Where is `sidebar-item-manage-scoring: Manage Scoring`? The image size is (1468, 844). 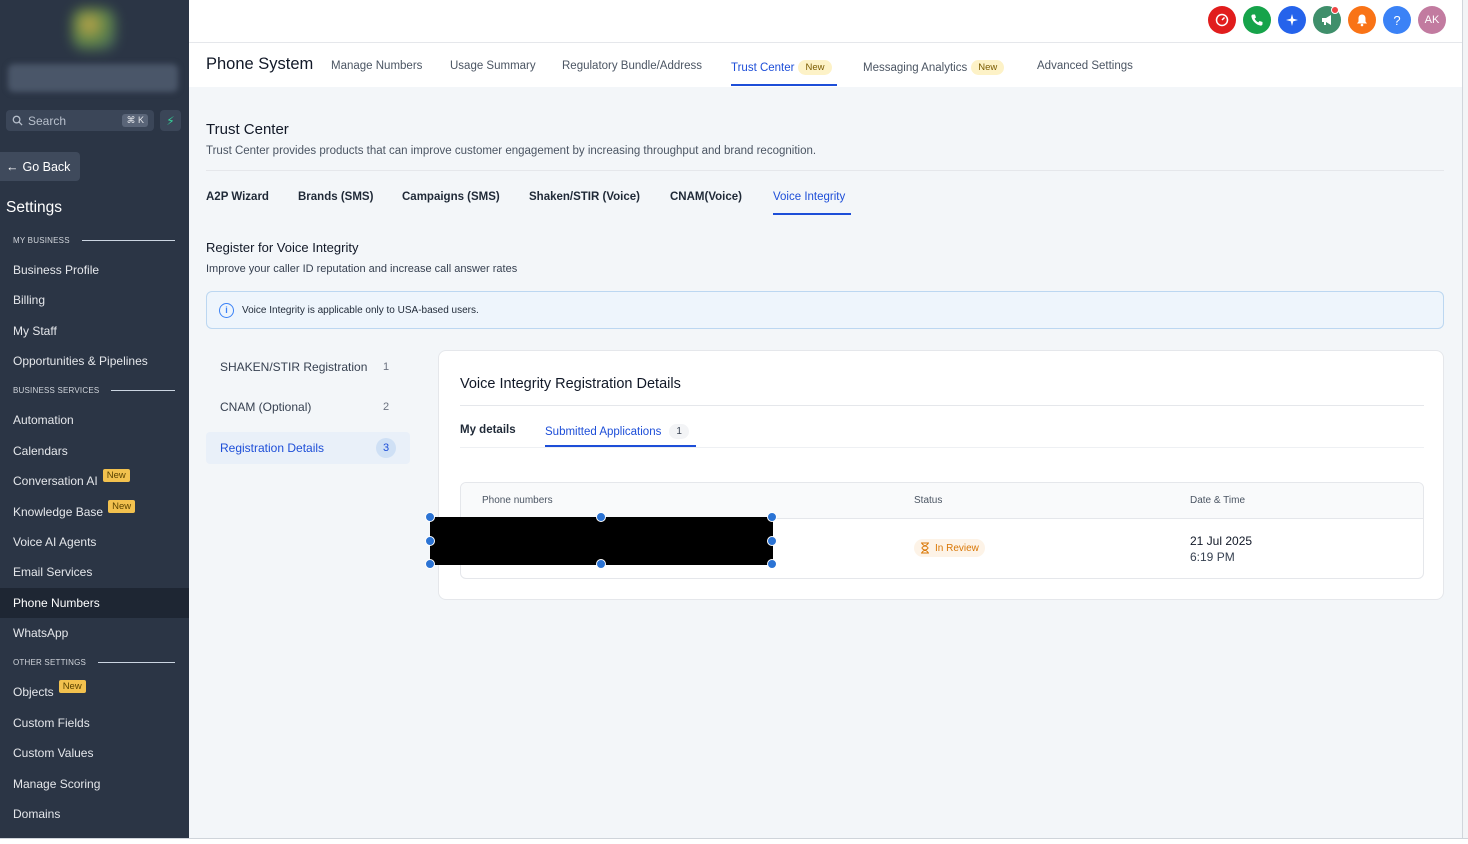 sidebar-item-manage-scoring: Manage Scoring is located at coordinates (94, 784).